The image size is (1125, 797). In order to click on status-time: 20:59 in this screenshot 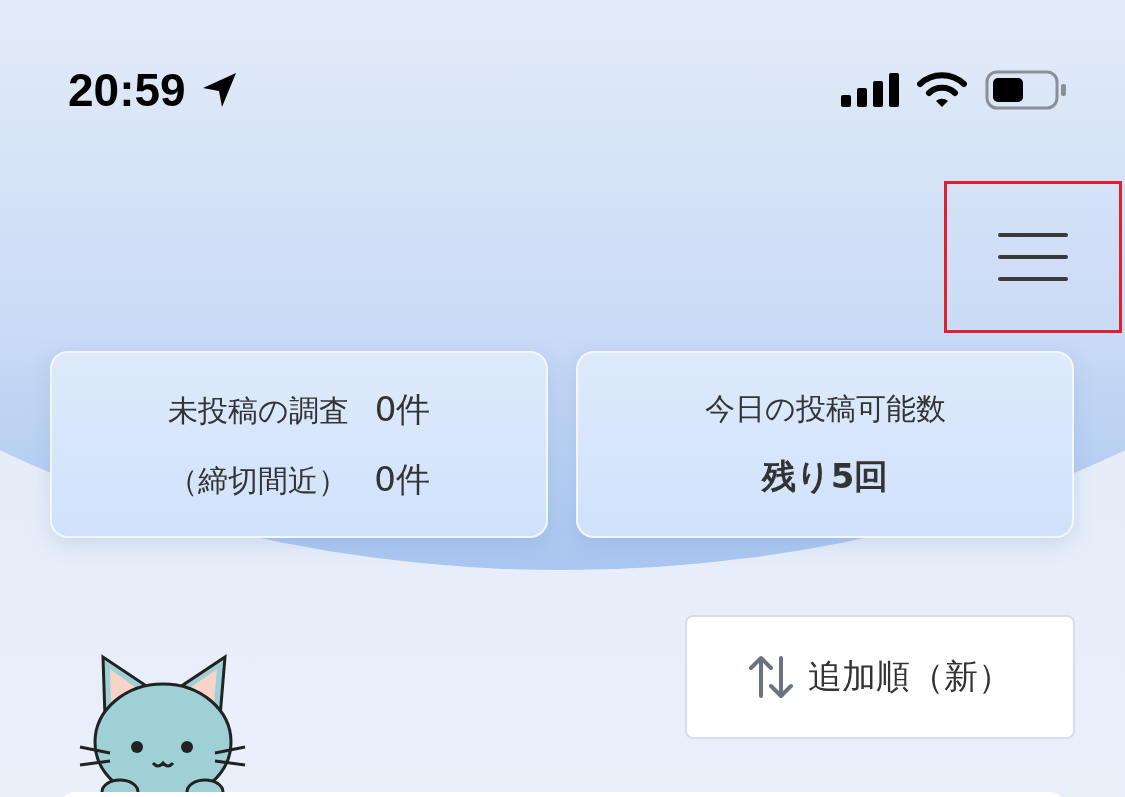, I will do `click(127, 89)`.